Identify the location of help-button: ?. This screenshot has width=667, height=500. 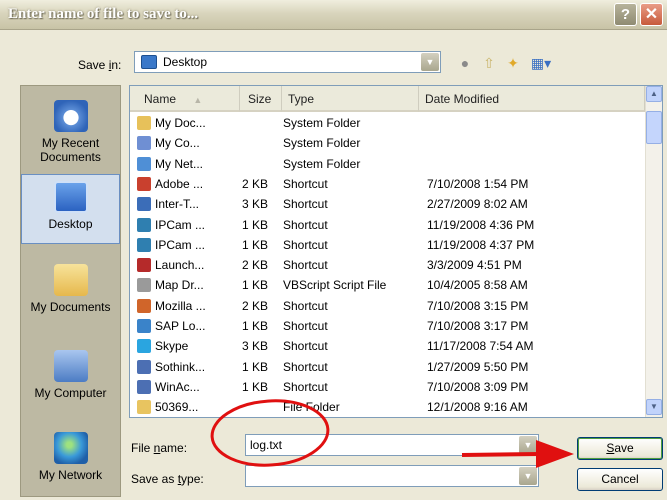
(625, 14).